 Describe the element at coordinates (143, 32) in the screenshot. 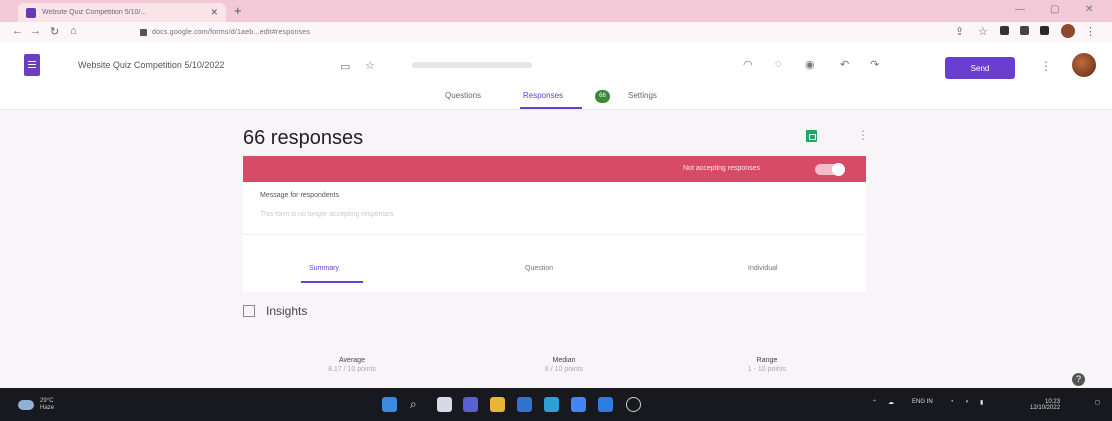

I see `lock-icon` at that location.